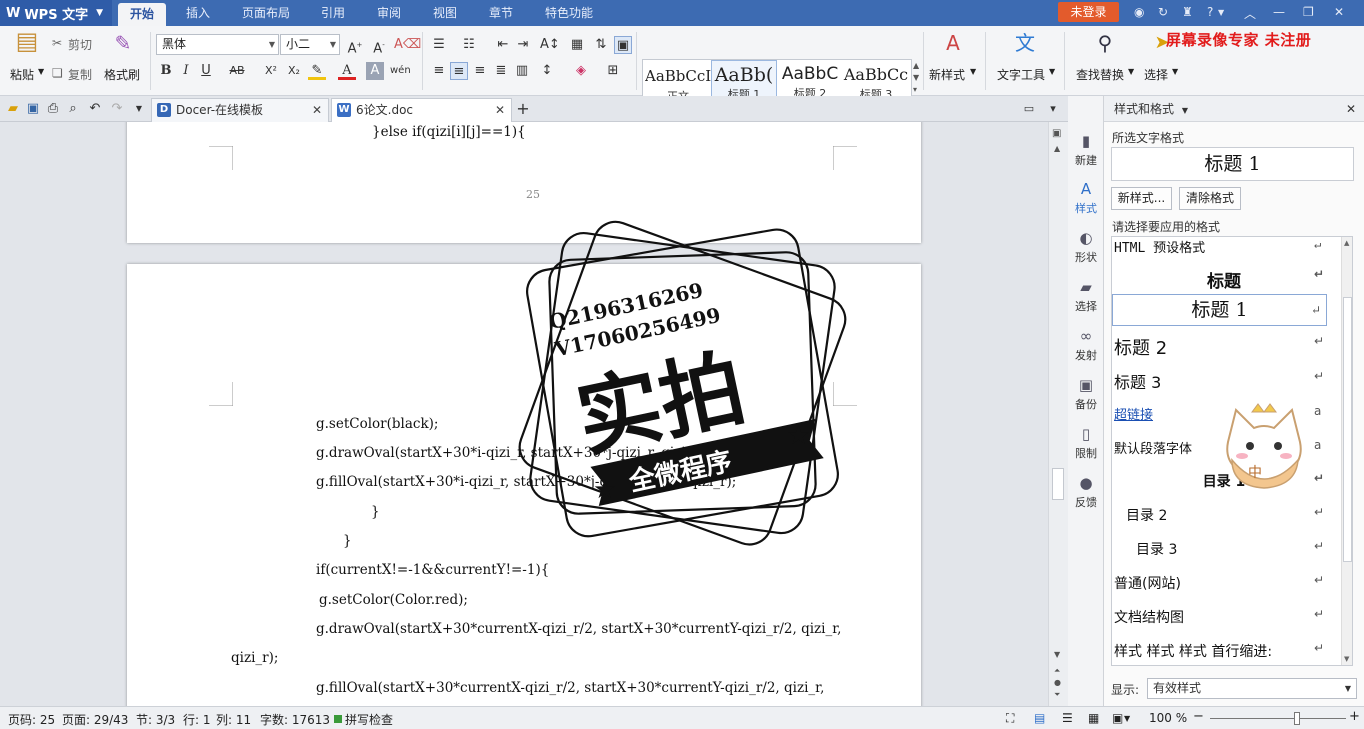  Describe the element at coordinates (916, 78) in the screenshot. I see `gallery-scroll: ▲ ▼ ▾` at that location.